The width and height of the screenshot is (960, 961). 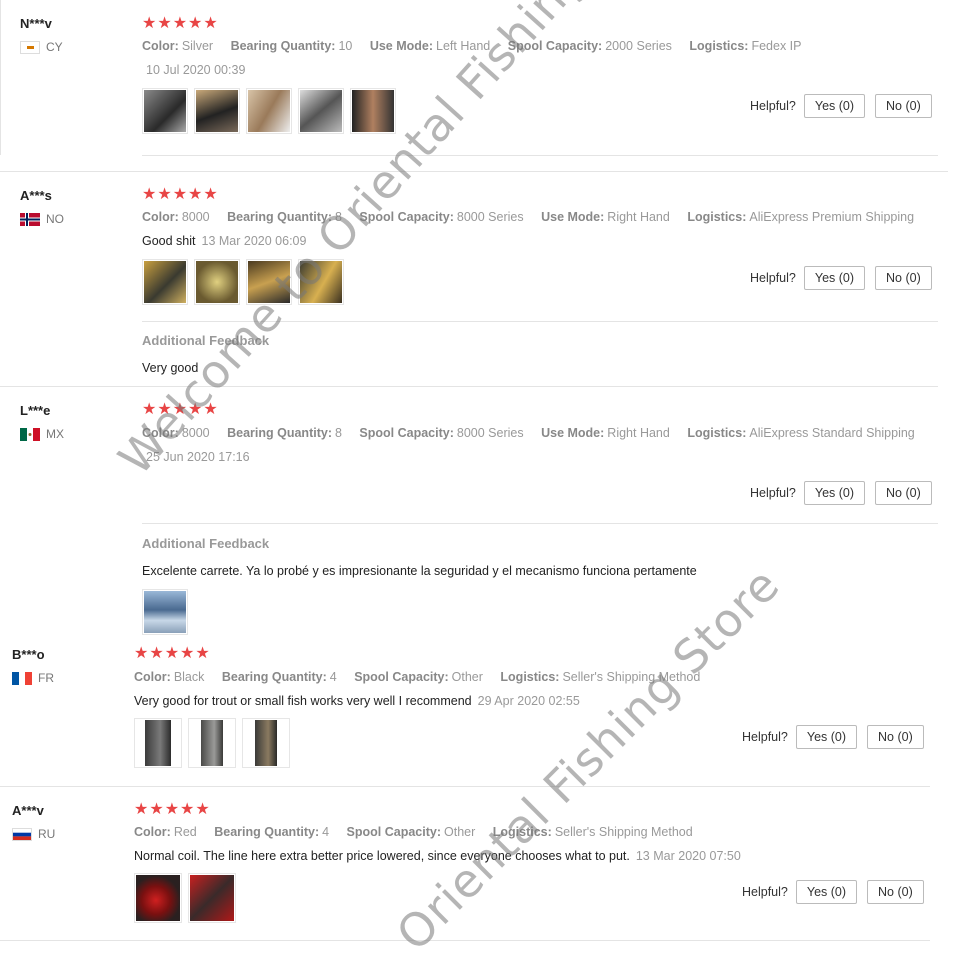 I want to click on review-date: 25 Jun 2020 17:16, so click(x=198, y=457).